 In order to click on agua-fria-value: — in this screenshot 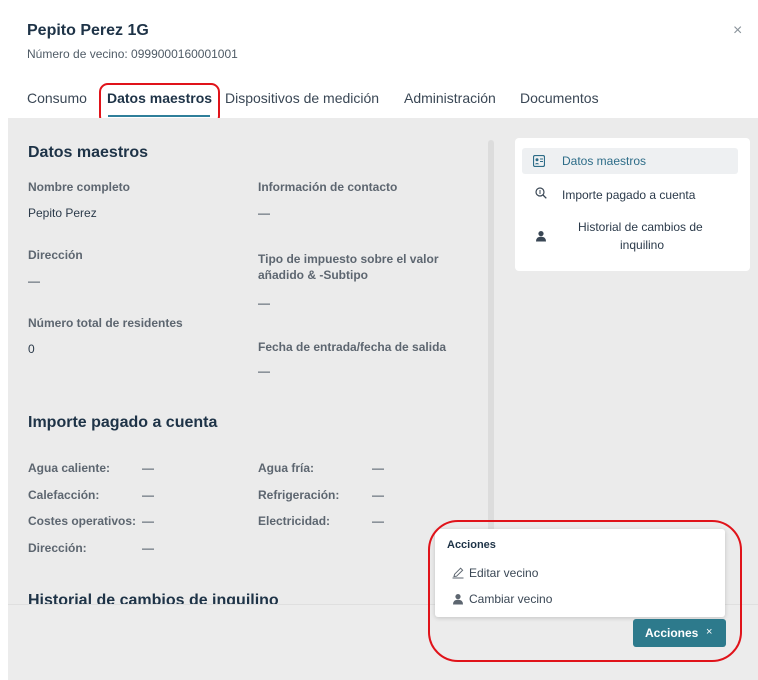, I will do `click(378, 468)`.